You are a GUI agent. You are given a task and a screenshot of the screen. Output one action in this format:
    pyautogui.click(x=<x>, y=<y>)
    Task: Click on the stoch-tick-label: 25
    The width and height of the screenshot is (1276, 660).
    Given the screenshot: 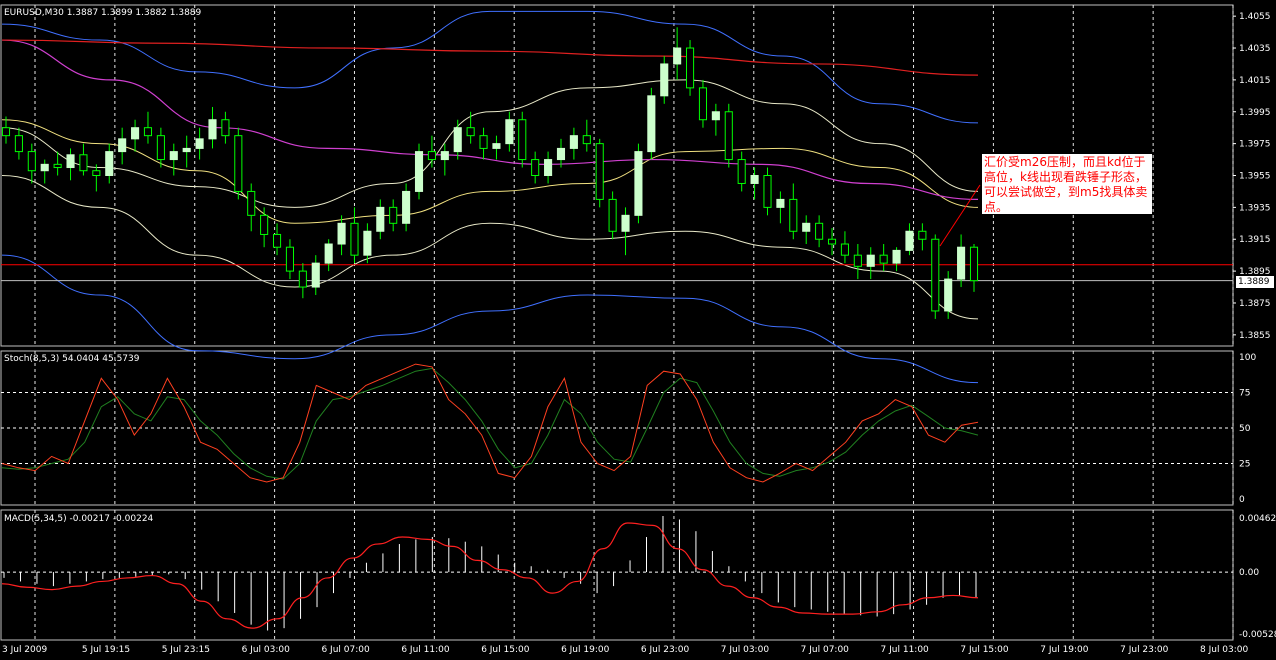 What is the action you would take?
    pyautogui.click(x=1244, y=465)
    